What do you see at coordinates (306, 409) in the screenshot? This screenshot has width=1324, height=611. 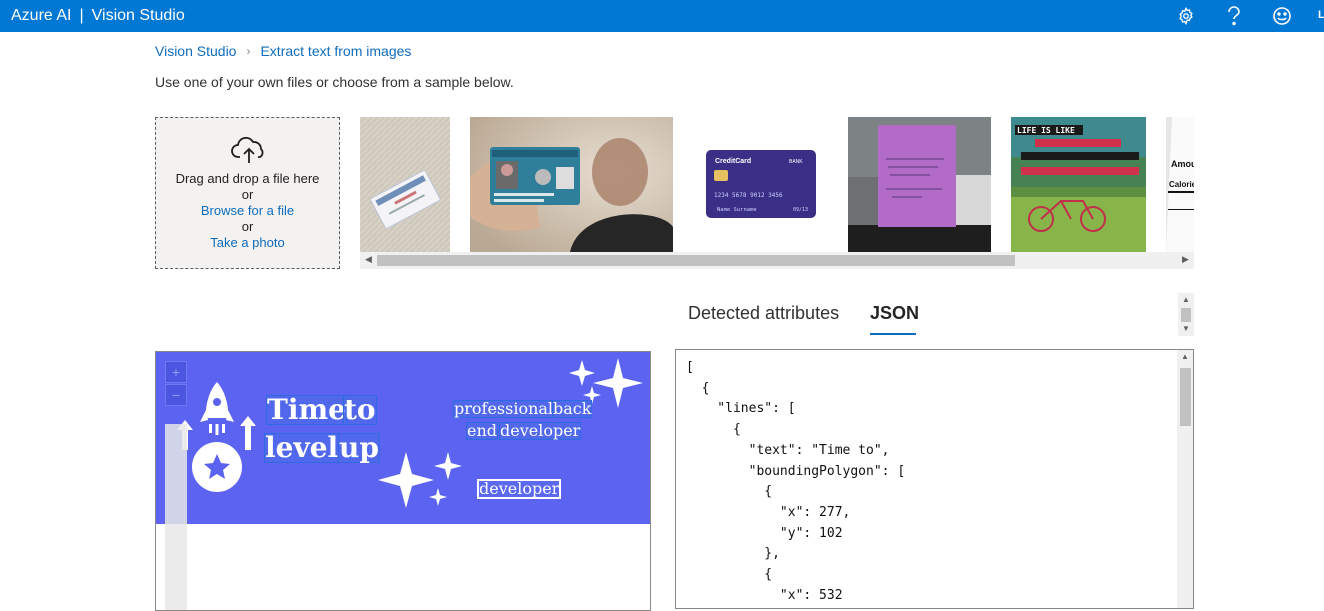 I see `detected-word: Time` at bounding box center [306, 409].